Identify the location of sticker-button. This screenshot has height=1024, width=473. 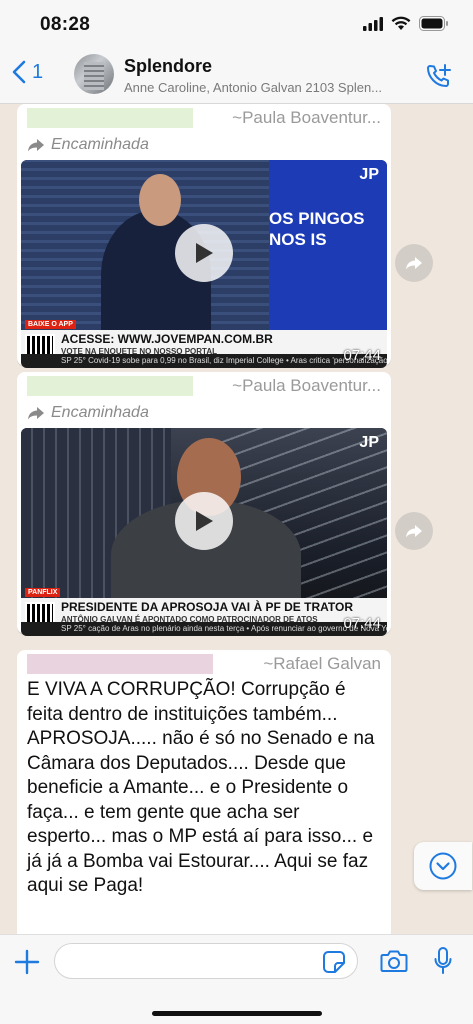
(334, 964).